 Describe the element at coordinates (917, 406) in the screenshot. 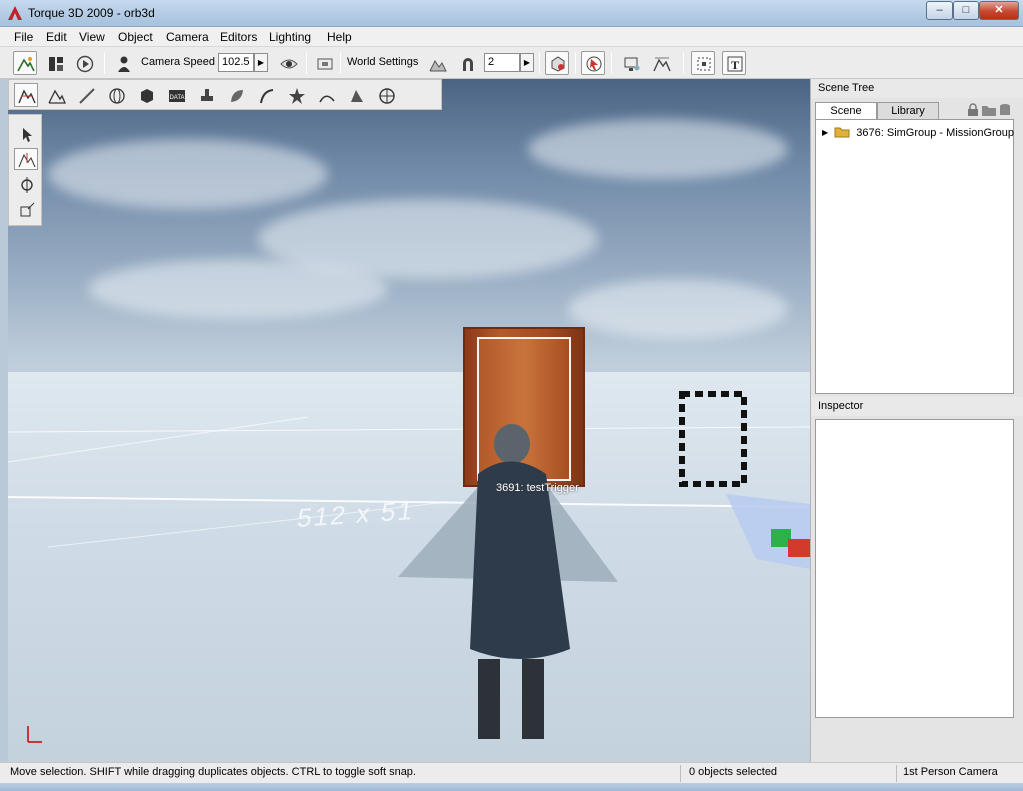

I see `inspector-title: Inspector` at that location.